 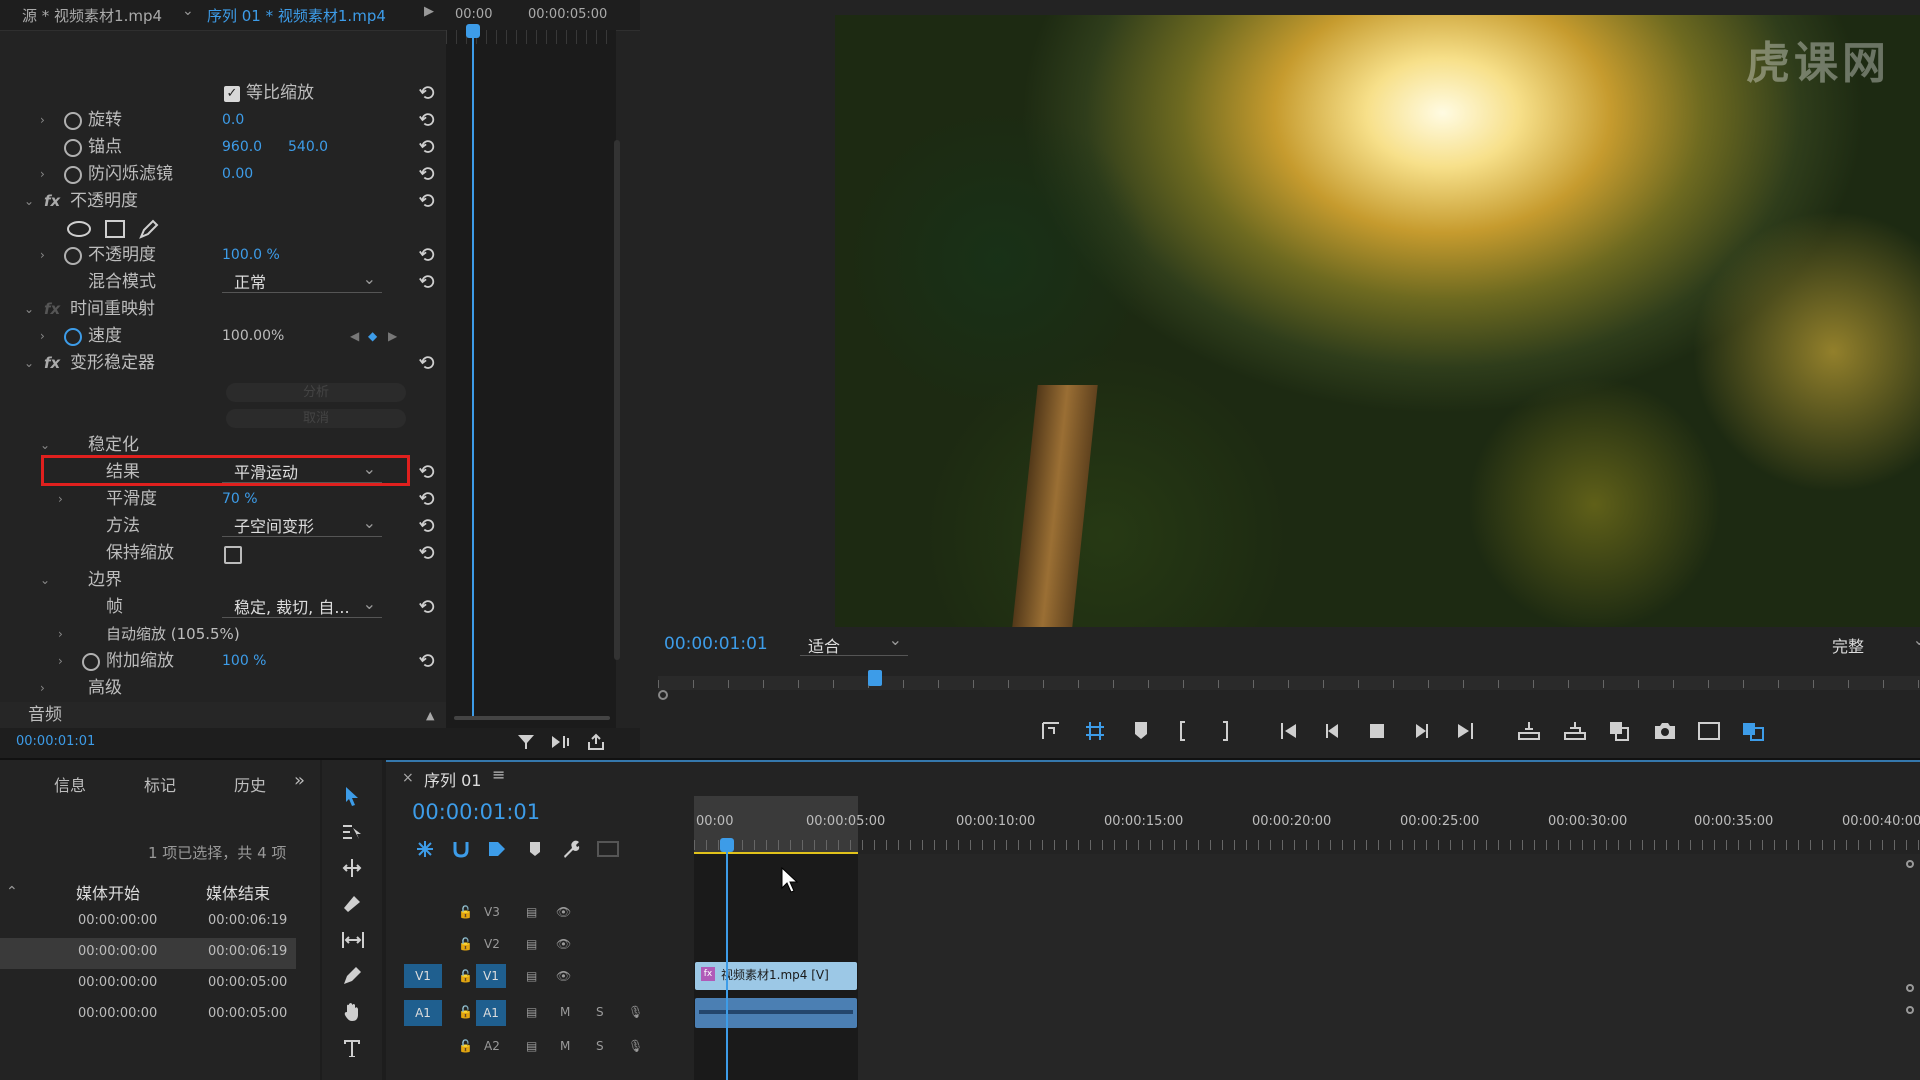 What do you see at coordinates (1872, 643) in the screenshot?
I see `quality-dropdown: 完整 ⌄` at bounding box center [1872, 643].